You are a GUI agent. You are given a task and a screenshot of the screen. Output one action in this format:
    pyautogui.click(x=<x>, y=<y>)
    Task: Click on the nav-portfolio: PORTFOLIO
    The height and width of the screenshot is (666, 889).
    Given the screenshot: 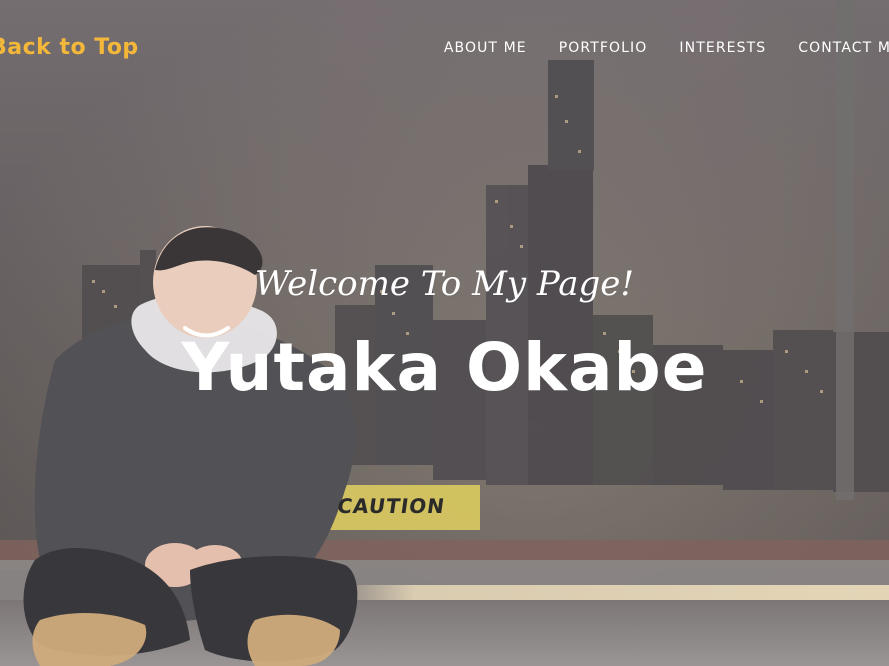 What is the action you would take?
    pyautogui.click(x=603, y=48)
    